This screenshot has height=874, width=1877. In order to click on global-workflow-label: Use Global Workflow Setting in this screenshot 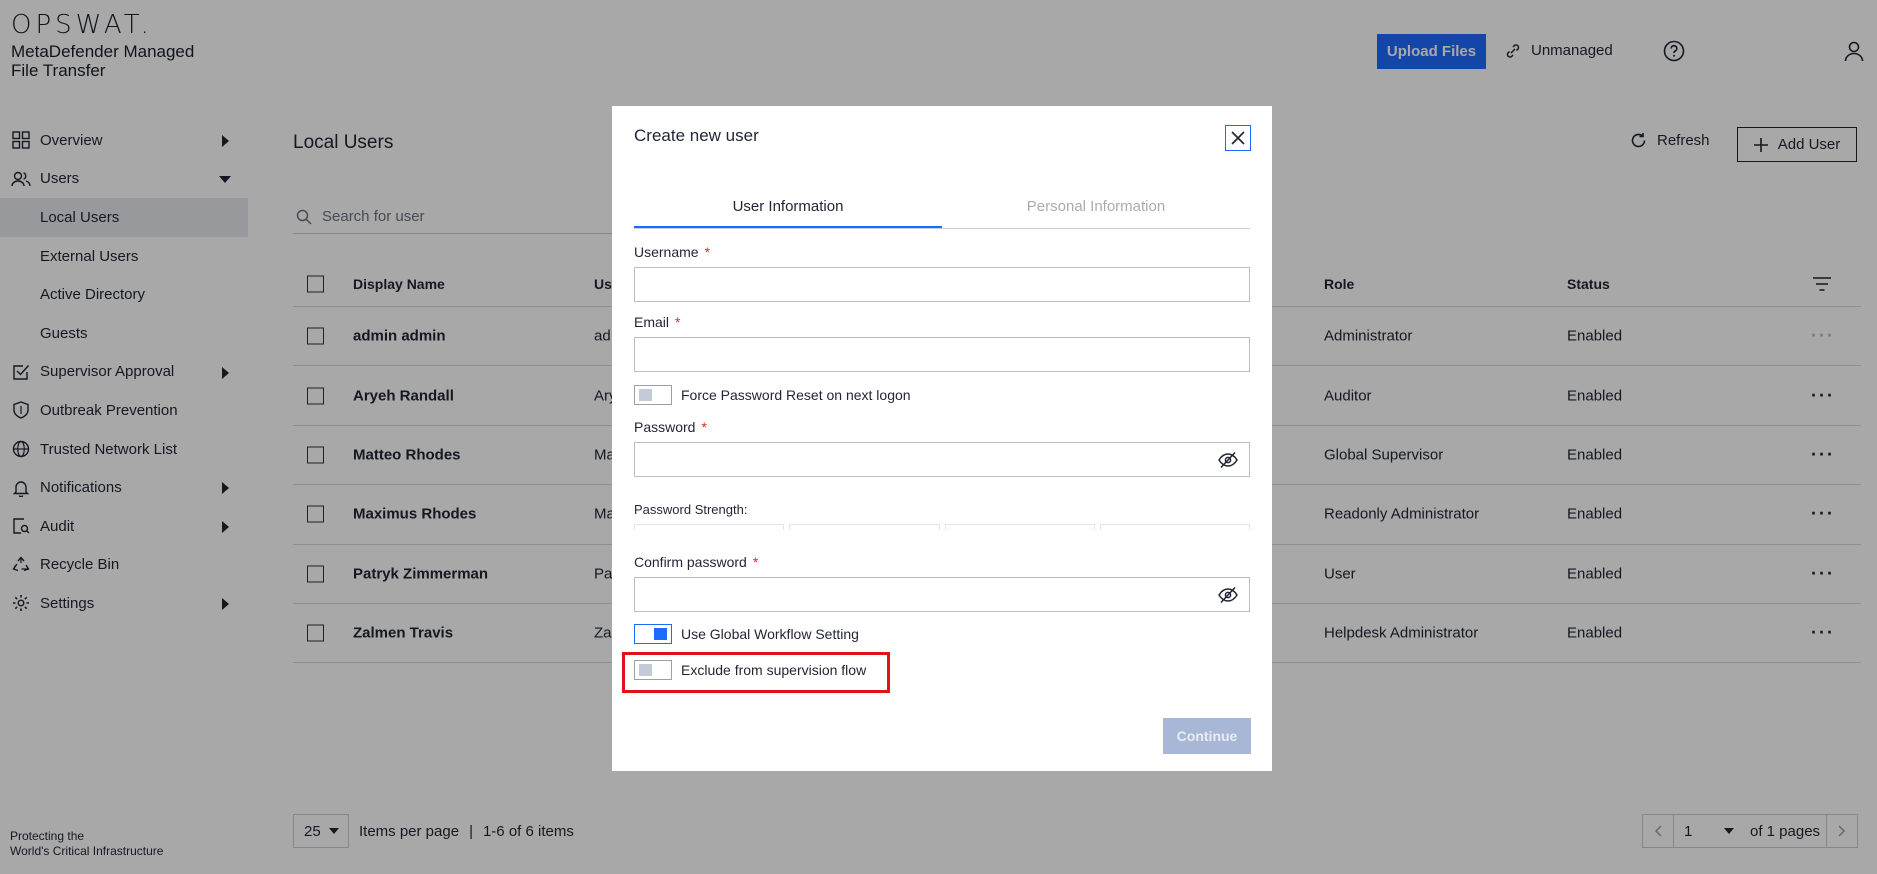, I will do `click(770, 634)`.